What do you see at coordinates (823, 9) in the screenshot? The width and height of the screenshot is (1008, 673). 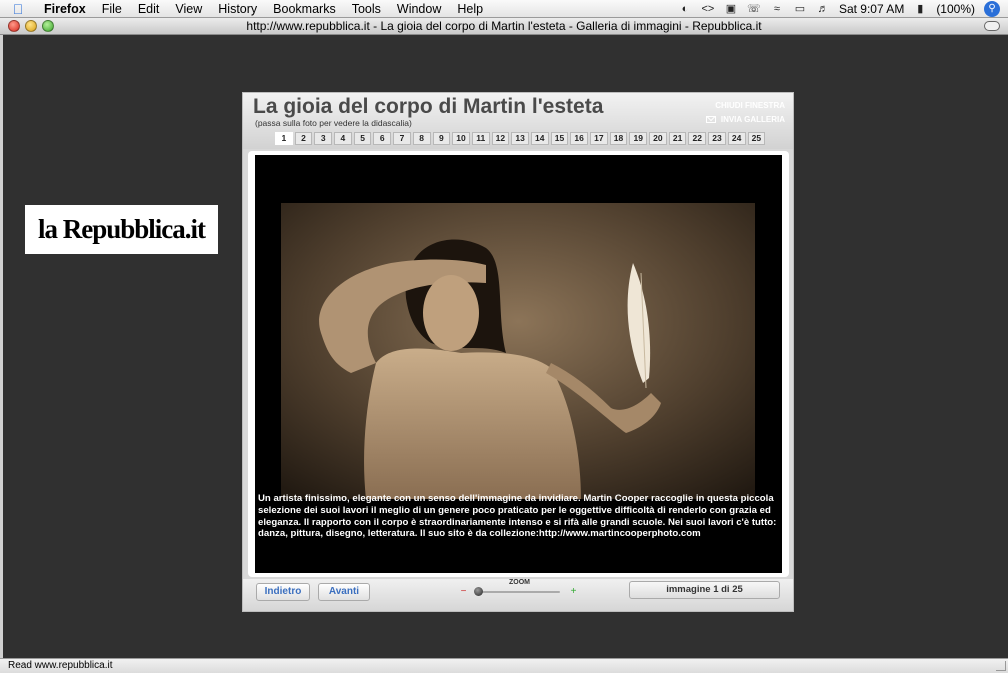 I see `volume-icon: ♬` at bounding box center [823, 9].